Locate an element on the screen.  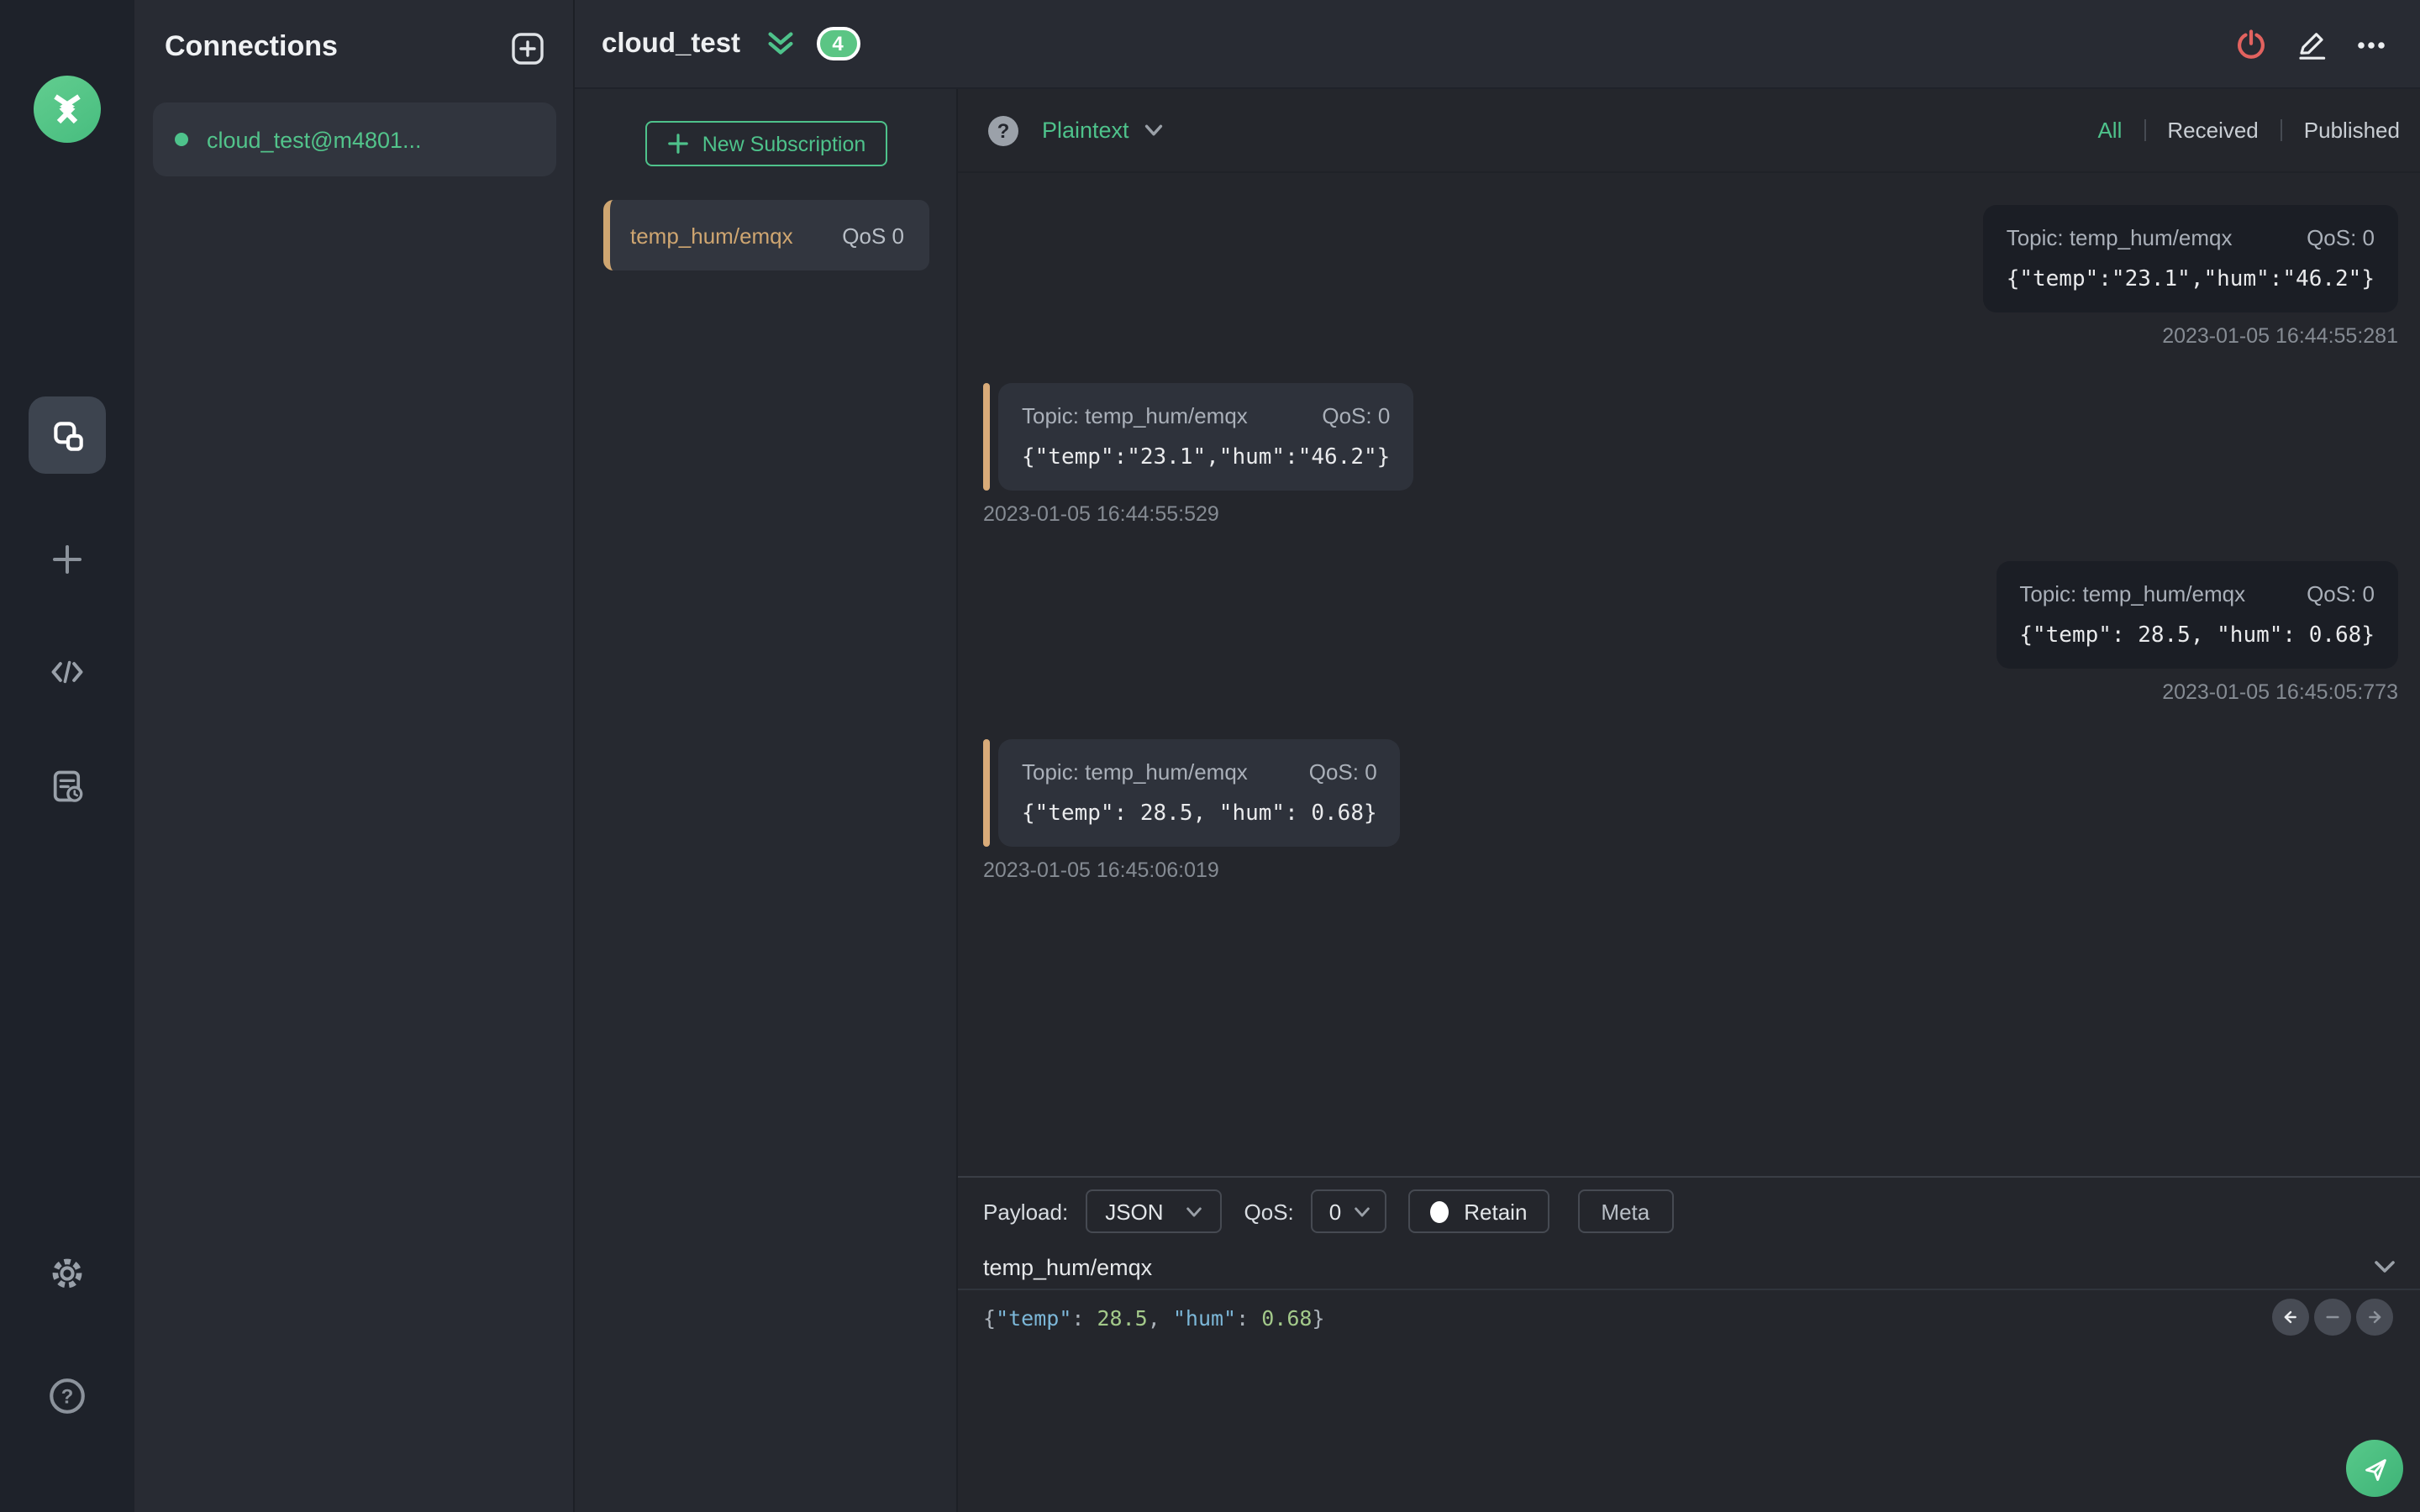
log-icon is located at coordinates (67, 786).